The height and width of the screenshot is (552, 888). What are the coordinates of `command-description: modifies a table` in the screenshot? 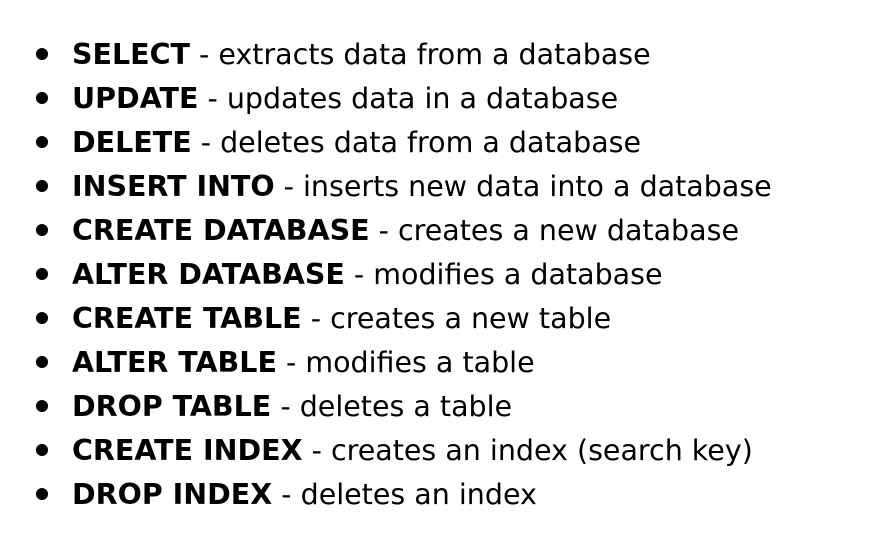 It's located at (420, 362).